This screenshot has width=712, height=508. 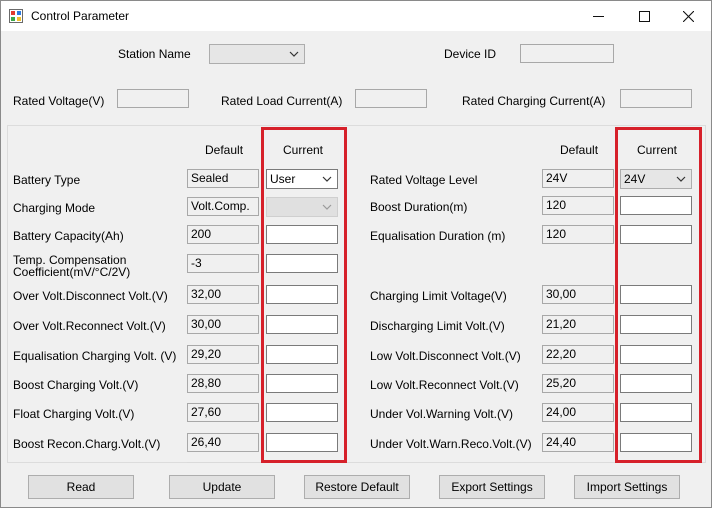 What do you see at coordinates (567, 53) in the screenshot?
I see `device-id-field` at bounding box center [567, 53].